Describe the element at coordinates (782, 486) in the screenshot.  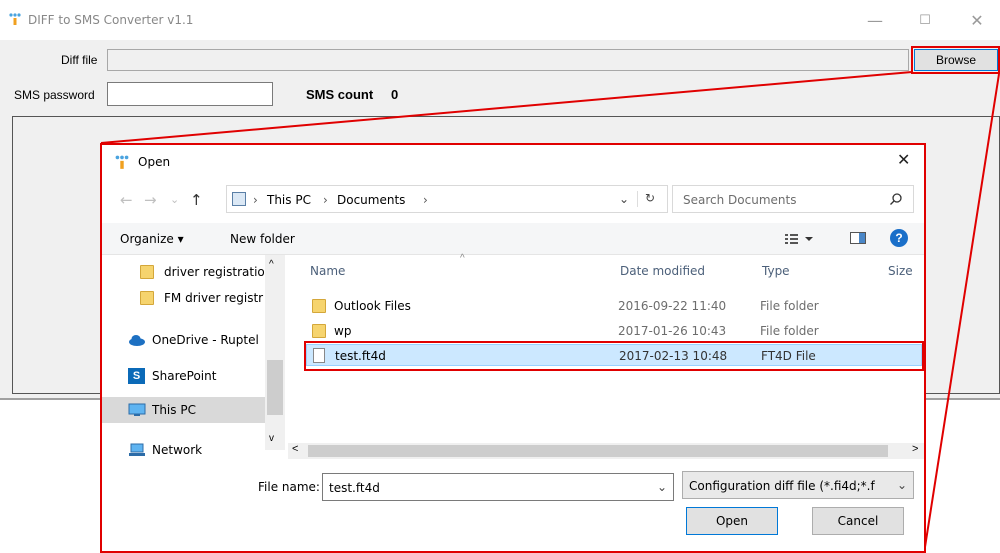
I see `file-type-value: Configuration diff file (*.fi4d;*.f` at that location.